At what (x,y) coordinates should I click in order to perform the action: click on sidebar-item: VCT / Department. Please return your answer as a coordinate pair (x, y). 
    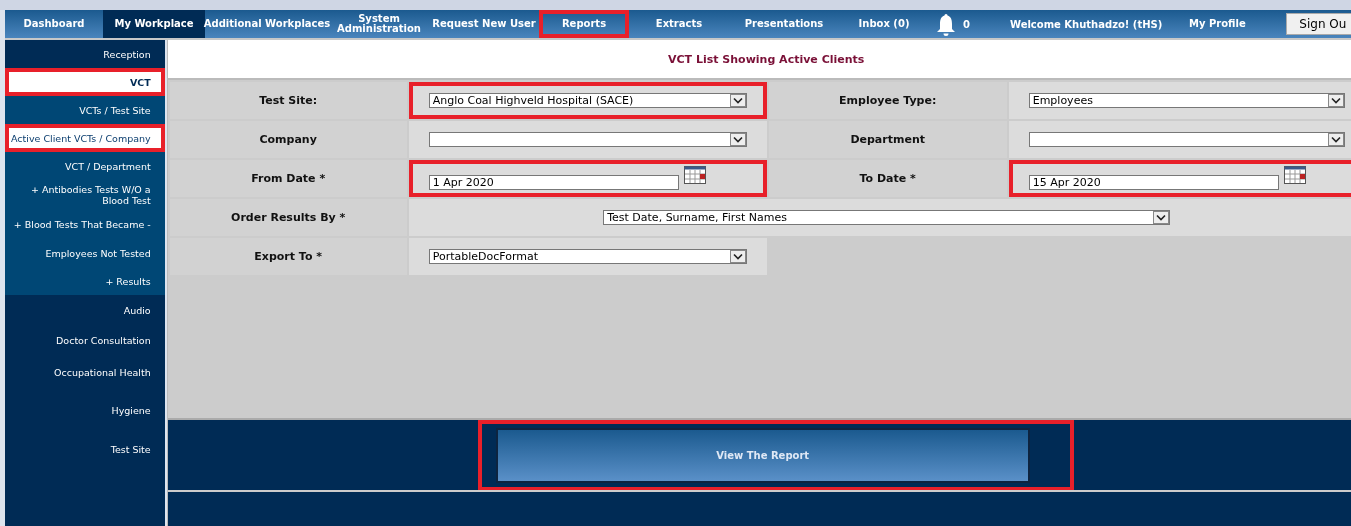
    Looking at the image, I should click on (85, 166).